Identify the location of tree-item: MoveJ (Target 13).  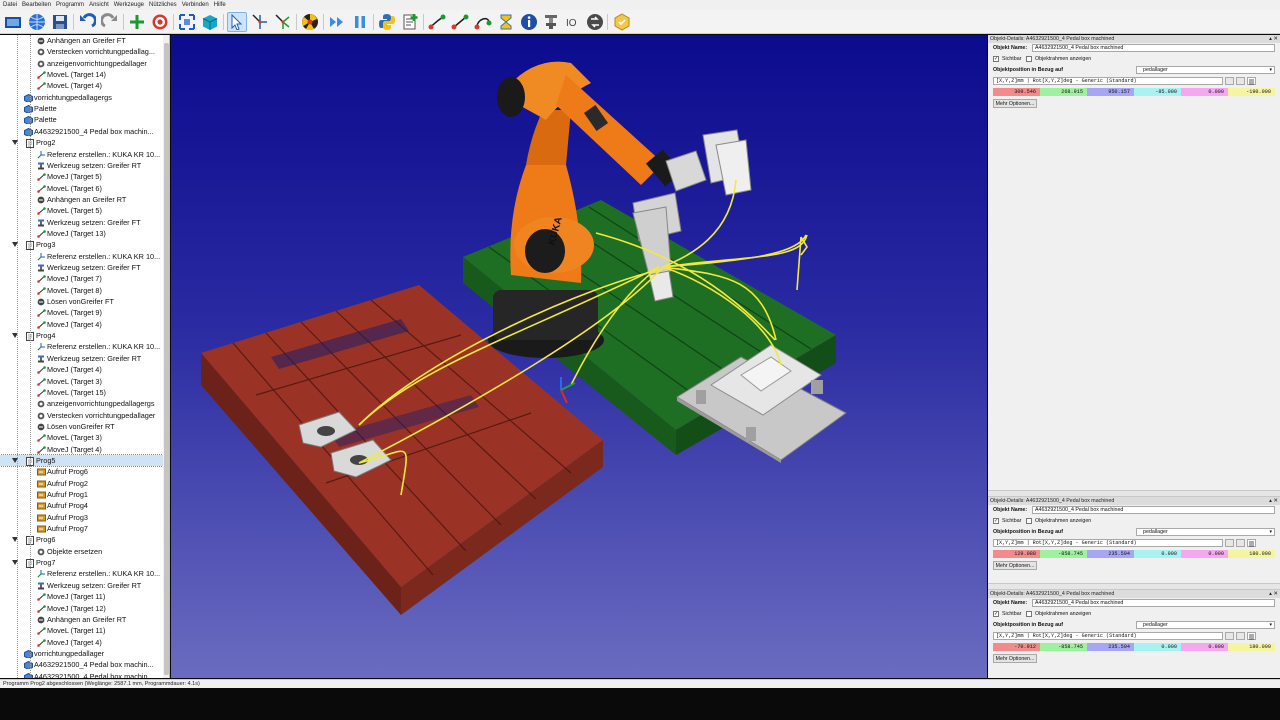
(81, 233).